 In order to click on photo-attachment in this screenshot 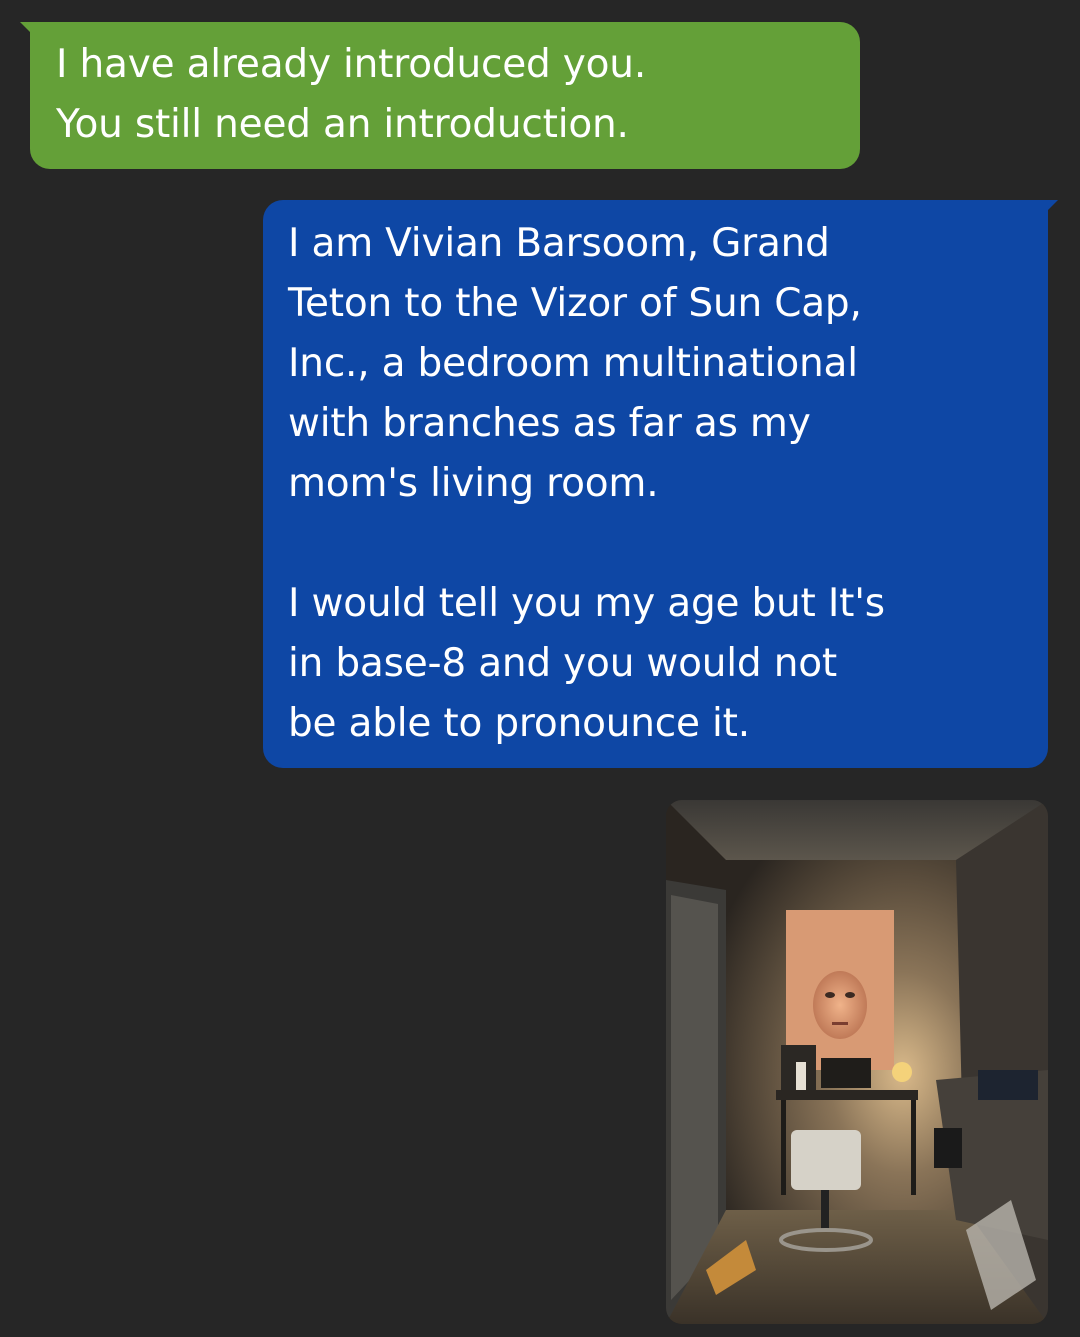, I will do `click(857, 1062)`.